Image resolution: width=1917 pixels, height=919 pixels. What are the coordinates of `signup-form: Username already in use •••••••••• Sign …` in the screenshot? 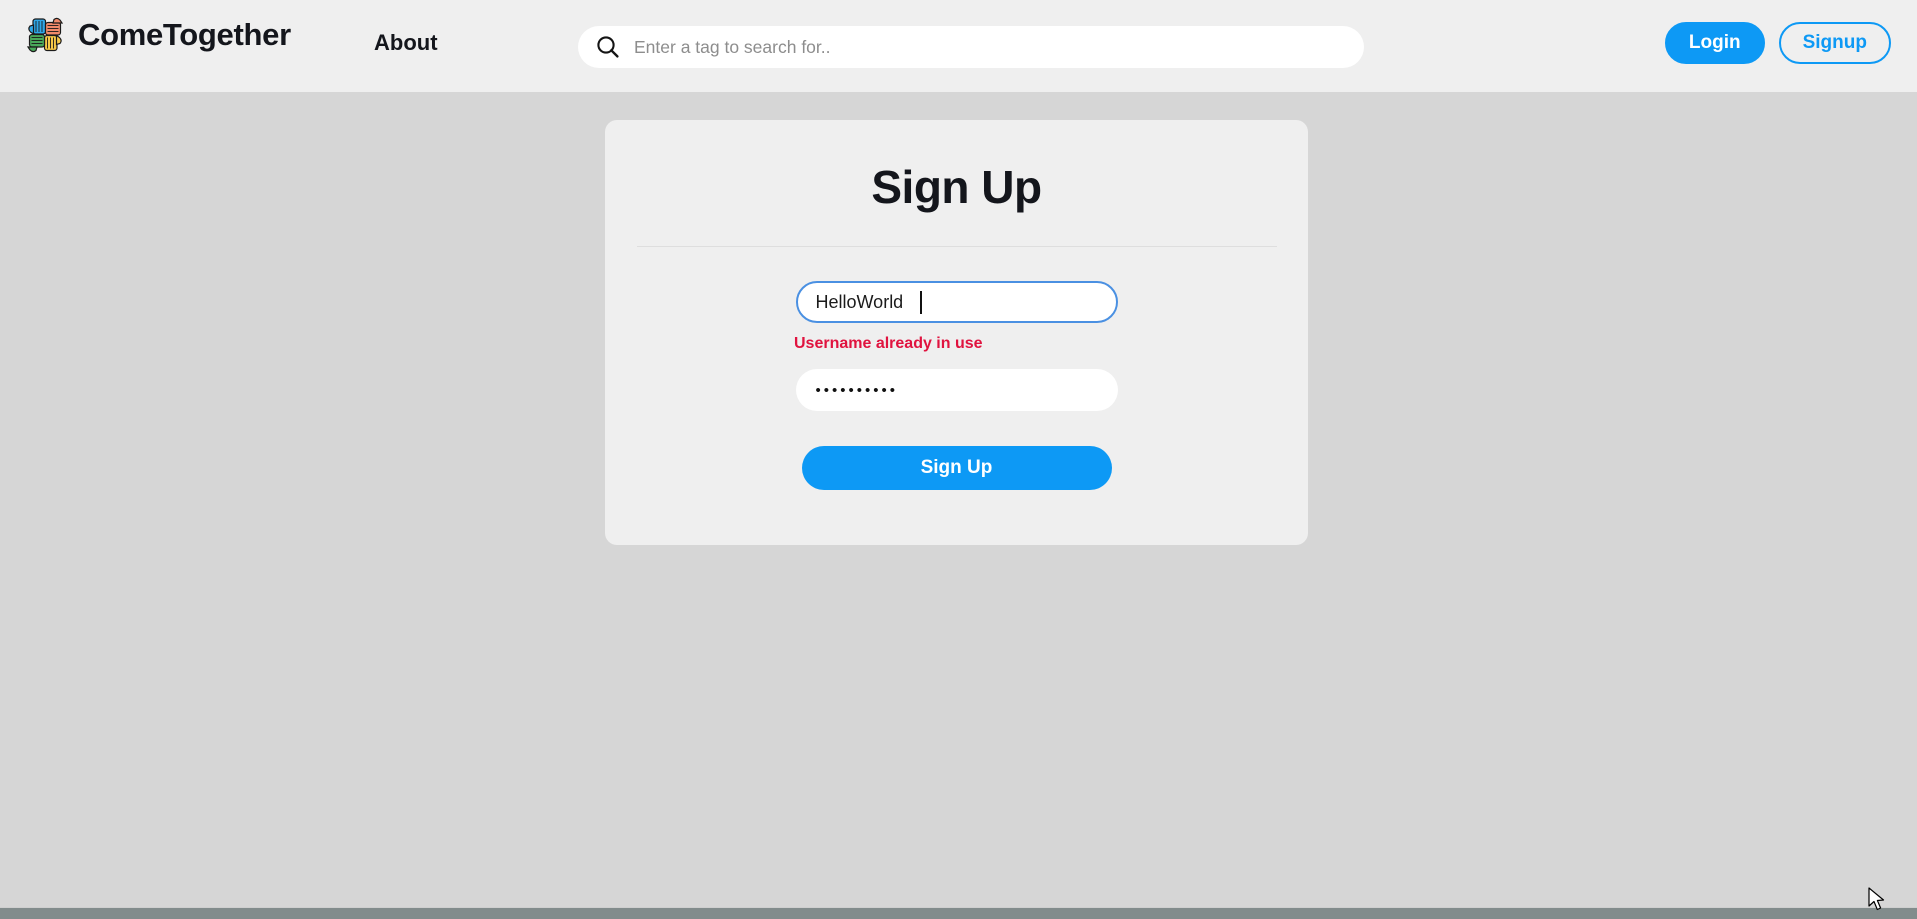 It's located at (956, 385).